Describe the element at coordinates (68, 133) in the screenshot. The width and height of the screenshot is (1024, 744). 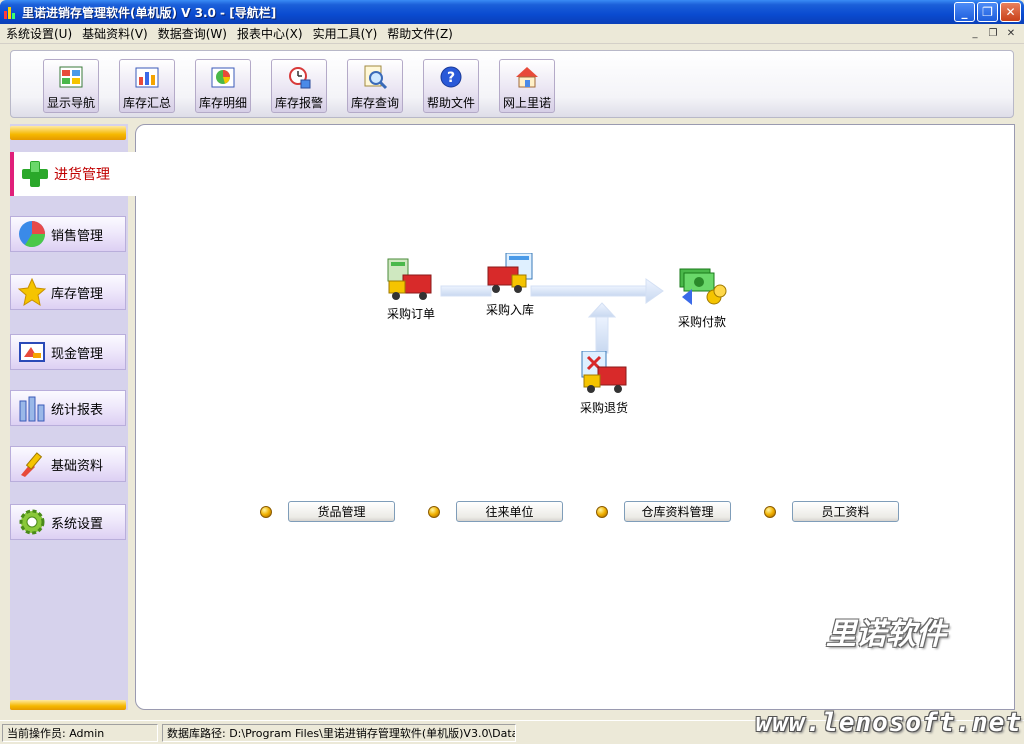
I see `nav-top-bar` at that location.